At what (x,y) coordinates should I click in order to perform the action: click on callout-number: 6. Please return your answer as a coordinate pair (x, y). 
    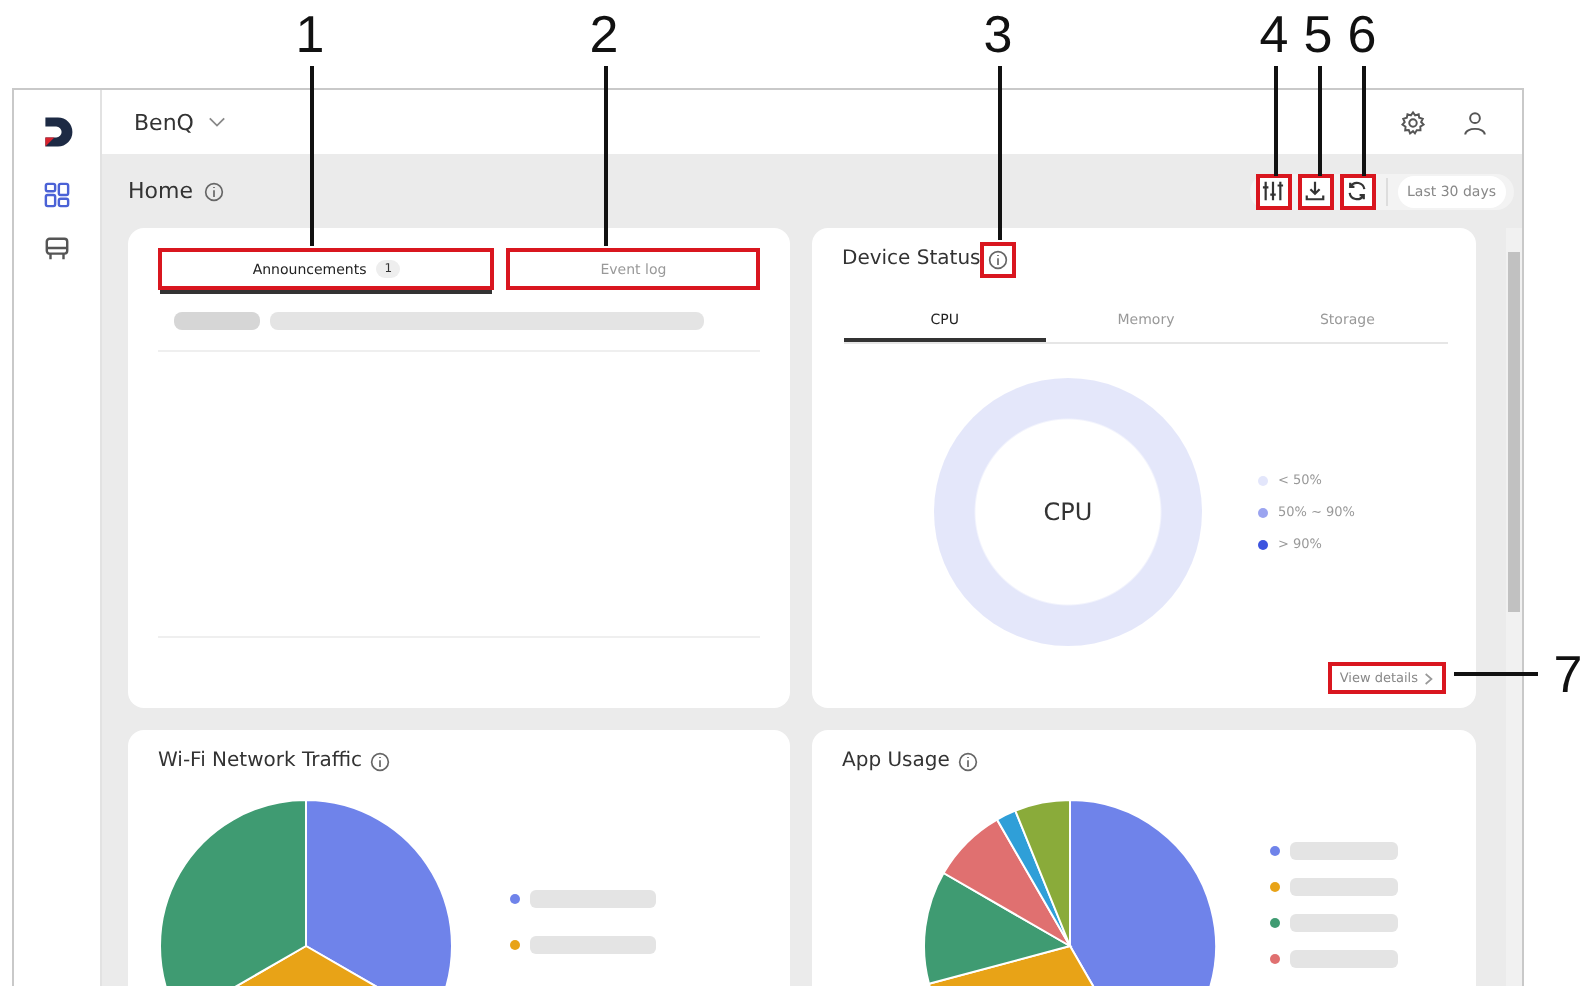
    Looking at the image, I should click on (1362, 34).